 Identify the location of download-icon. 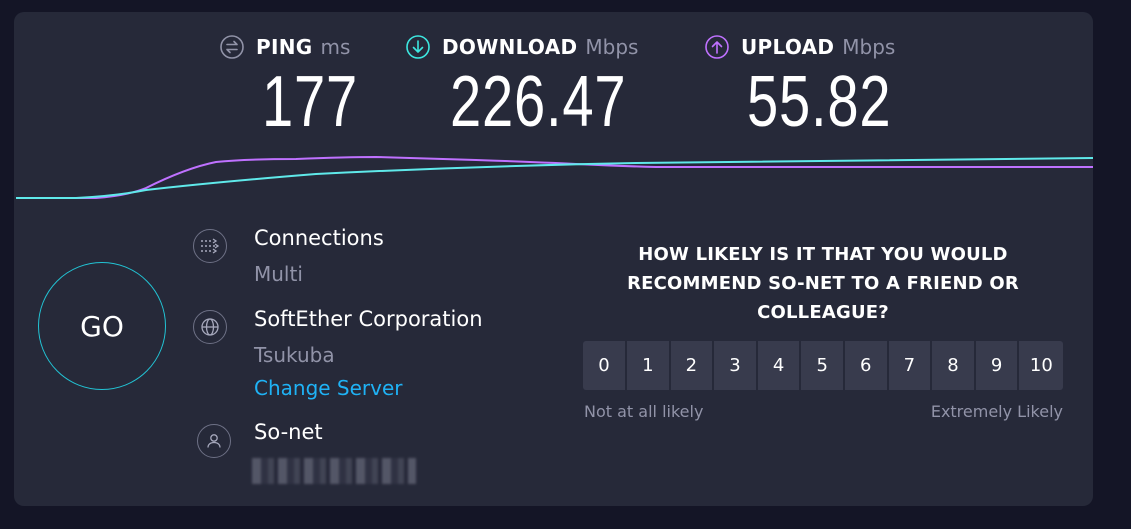
(418, 47).